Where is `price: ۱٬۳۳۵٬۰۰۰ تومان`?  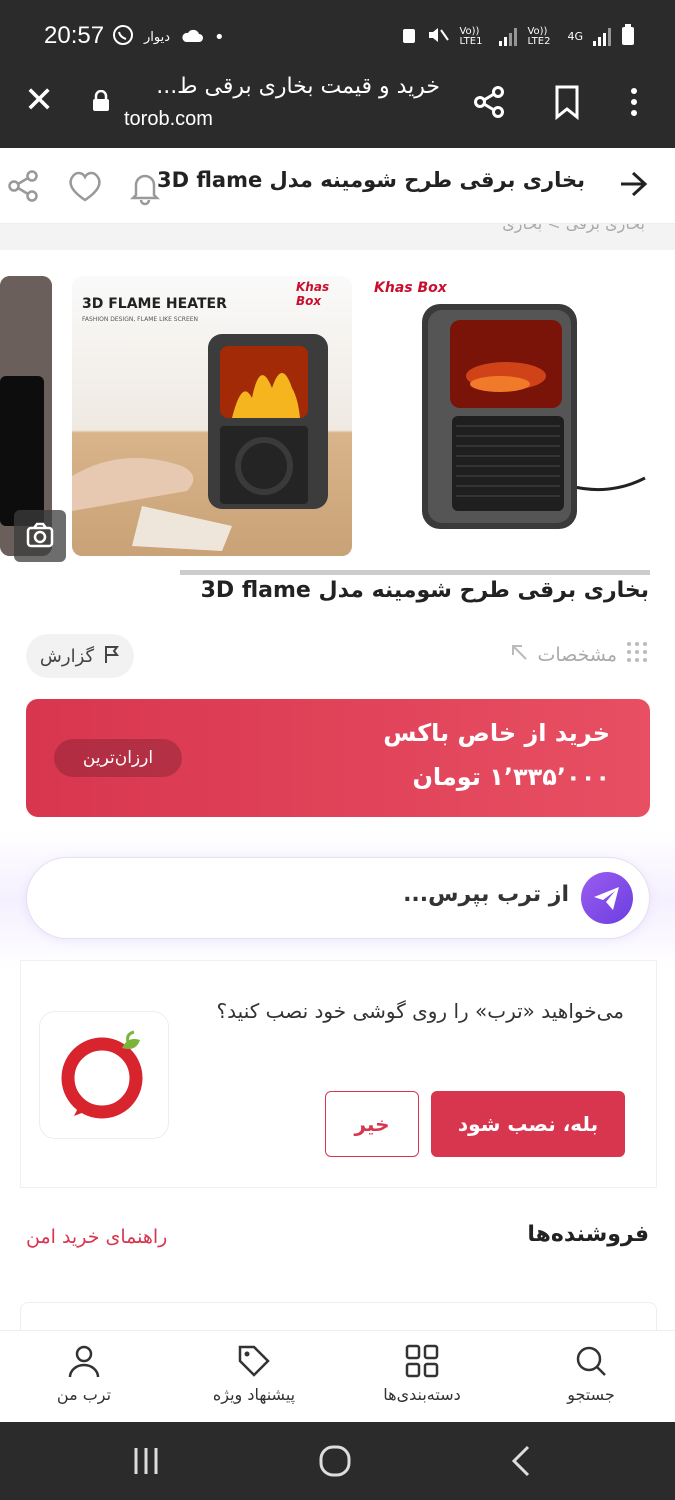
price: ۱٬۳۳۵٬۰۰۰ تومان is located at coordinates (511, 777).